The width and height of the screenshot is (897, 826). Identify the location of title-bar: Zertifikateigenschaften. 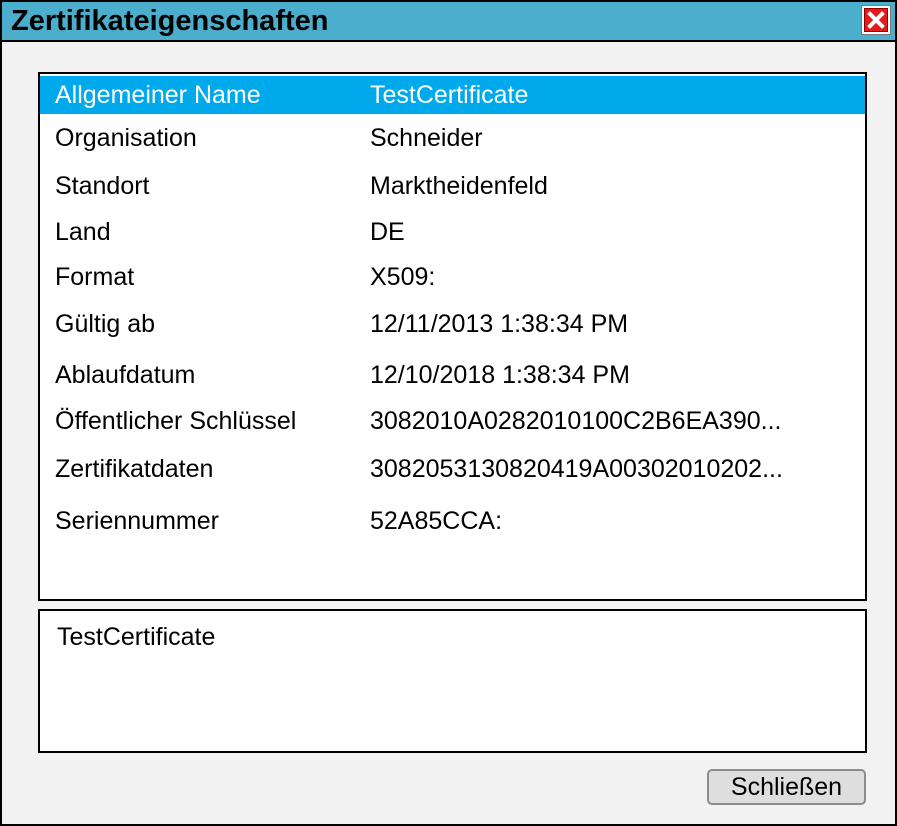
(448, 22).